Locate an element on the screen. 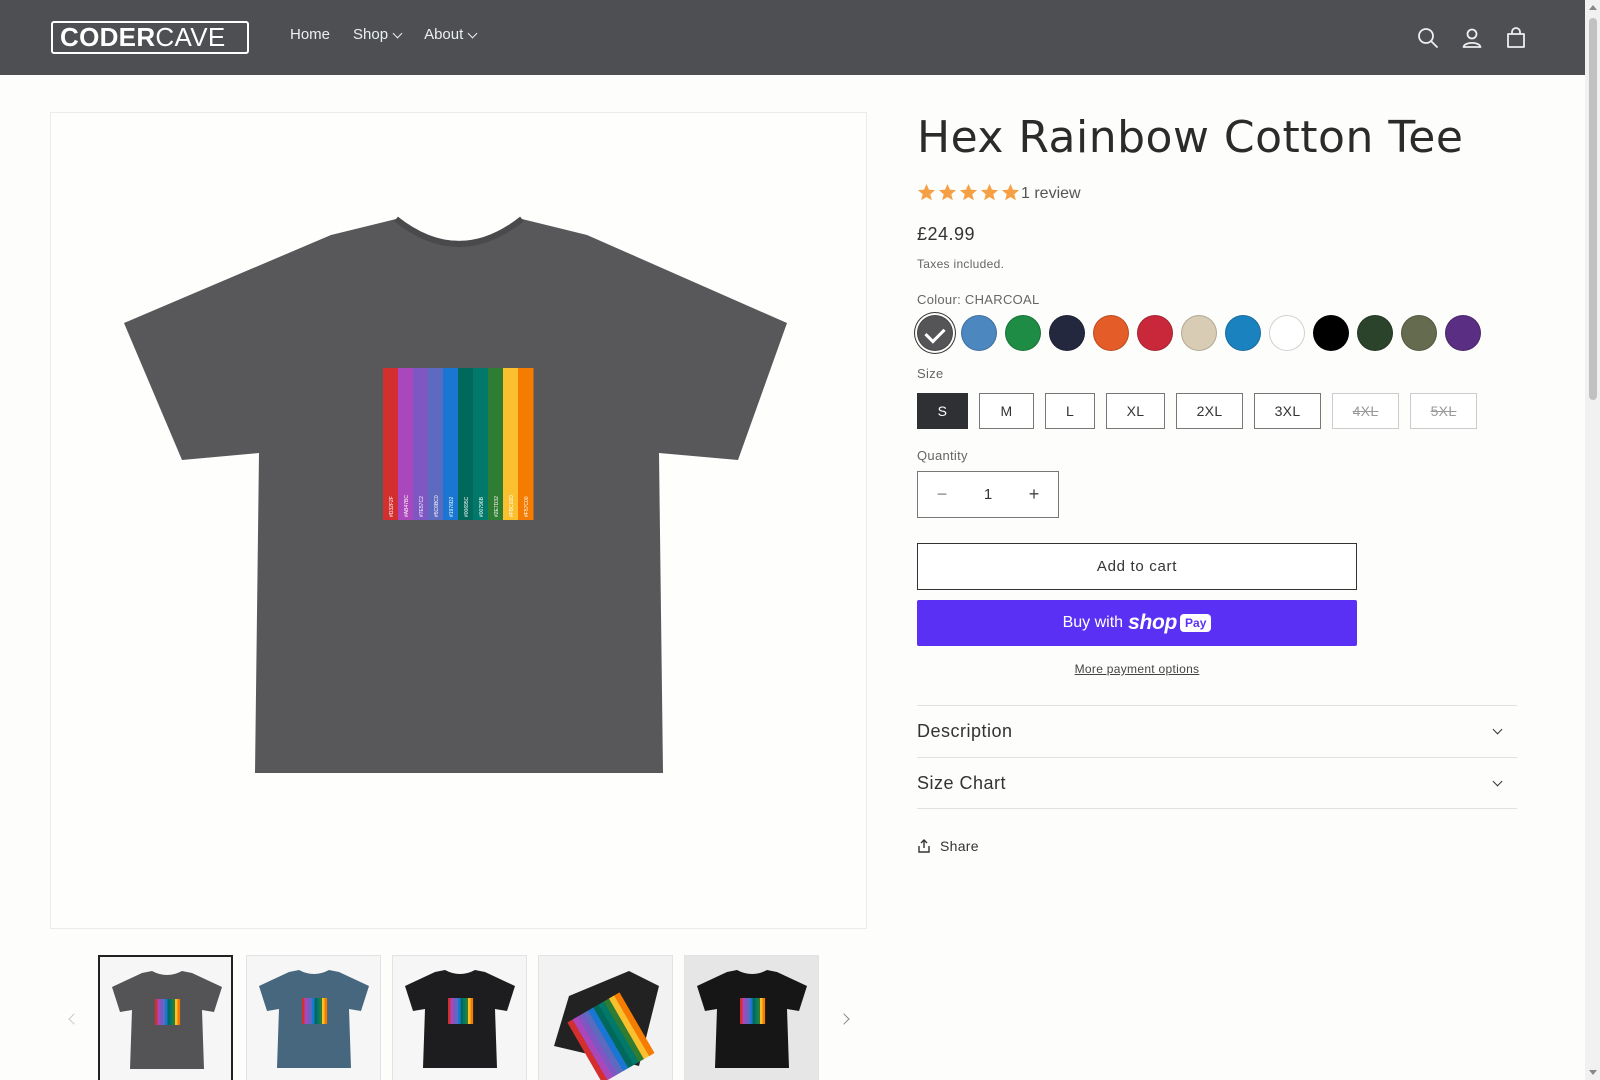  scroll-down-arrow-icon is located at coordinates (1593, 1072).